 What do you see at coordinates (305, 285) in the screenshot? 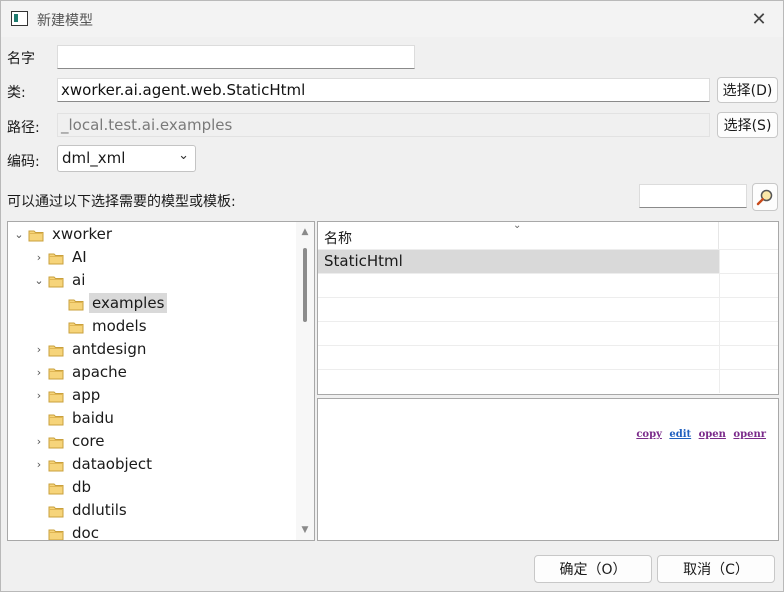
I see `scroll-thumb` at bounding box center [305, 285].